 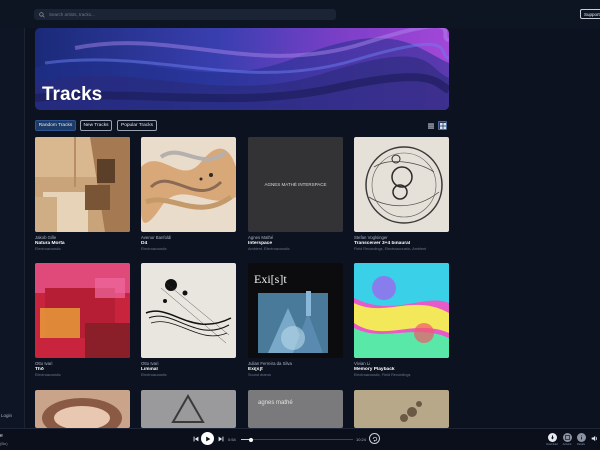 What do you see at coordinates (382, 375) in the screenshot?
I see `track-tags: Electroacoustic, Field Recordings` at bounding box center [382, 375].